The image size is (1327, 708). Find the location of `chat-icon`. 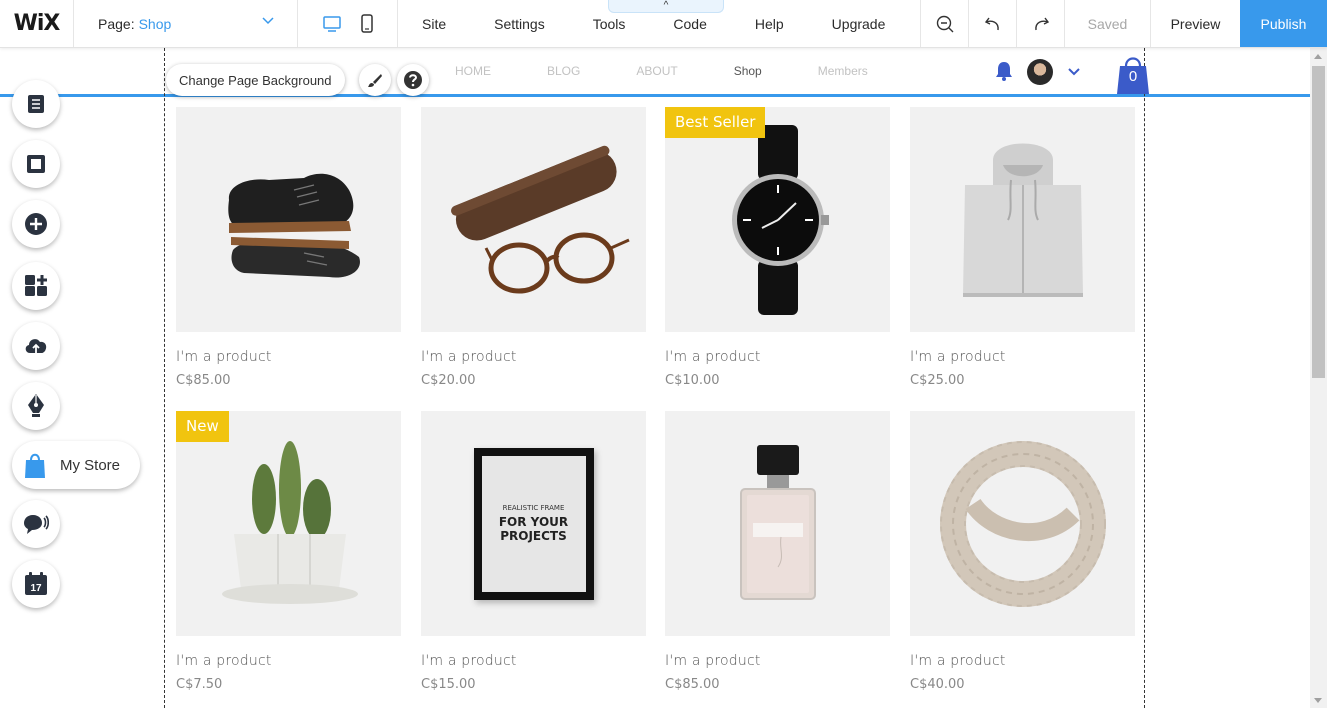

chat-icon is located at coordinates (36, 524).